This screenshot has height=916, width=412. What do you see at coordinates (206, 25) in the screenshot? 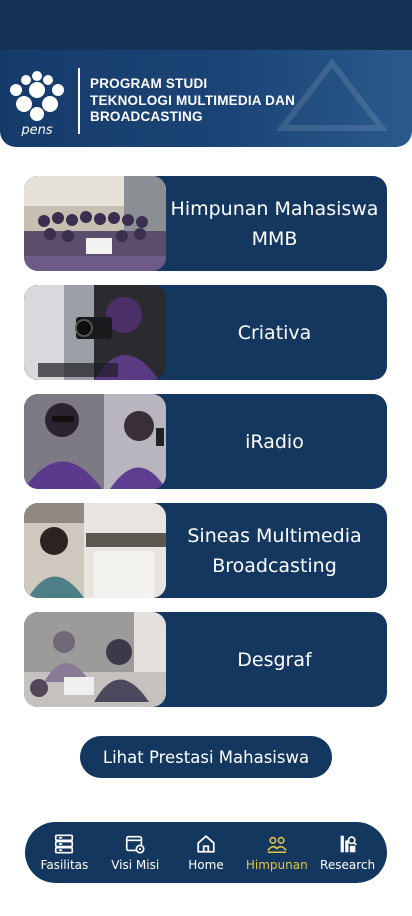
I see `status-bar` at bounding box center [206, 25].